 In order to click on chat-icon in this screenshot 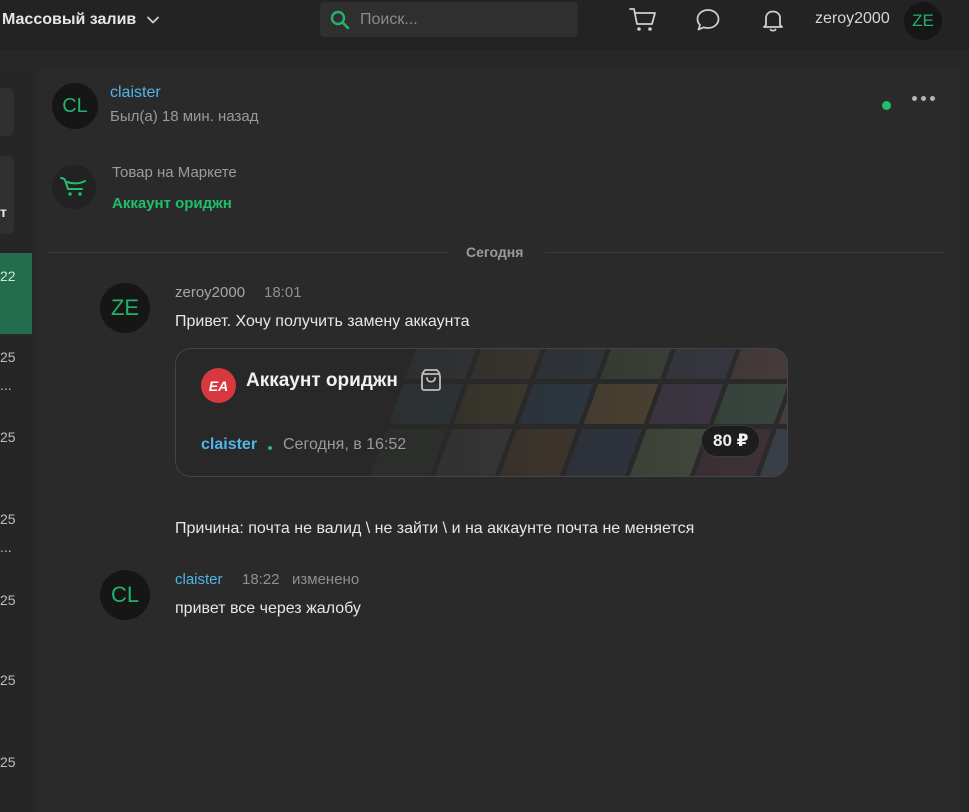, I will do `click(708, 20)`.